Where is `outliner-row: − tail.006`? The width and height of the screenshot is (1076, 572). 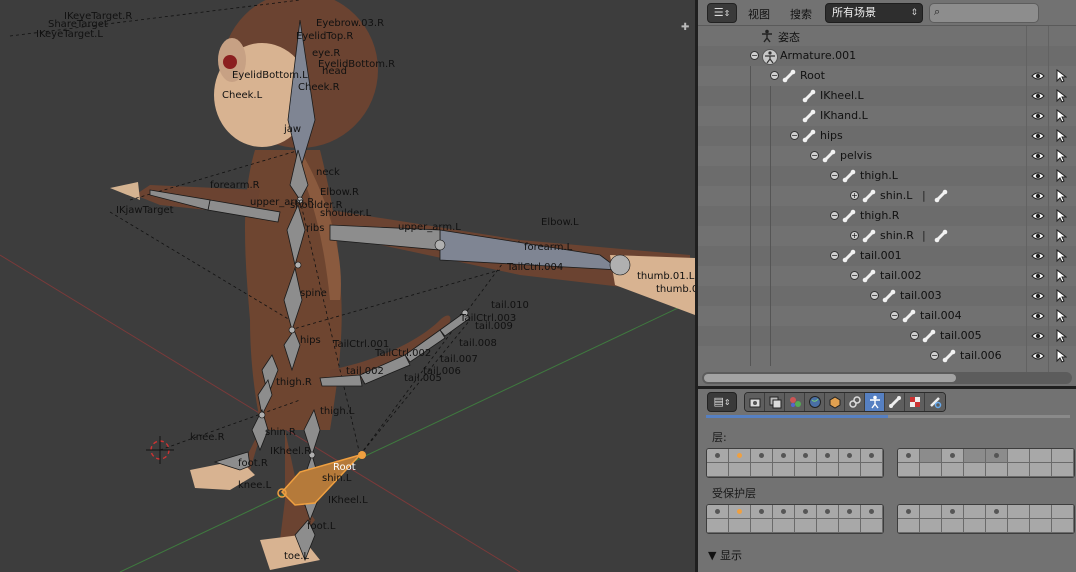
outliner-row: − tail.006 is located at coordinates (887, 356).